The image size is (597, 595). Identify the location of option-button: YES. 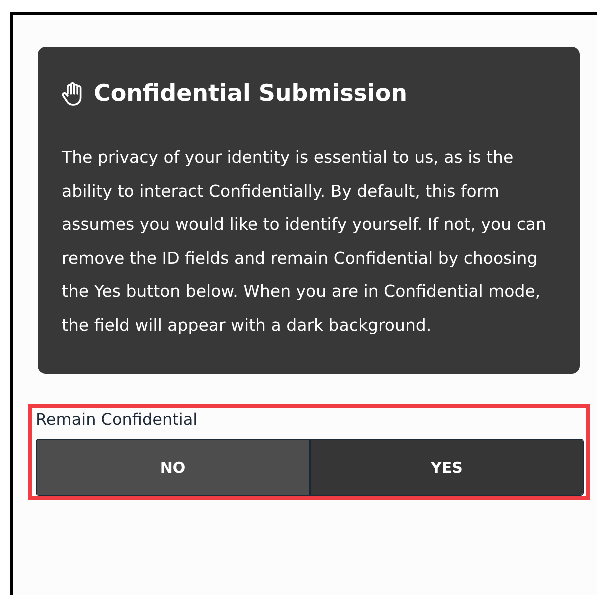
(446, 467).